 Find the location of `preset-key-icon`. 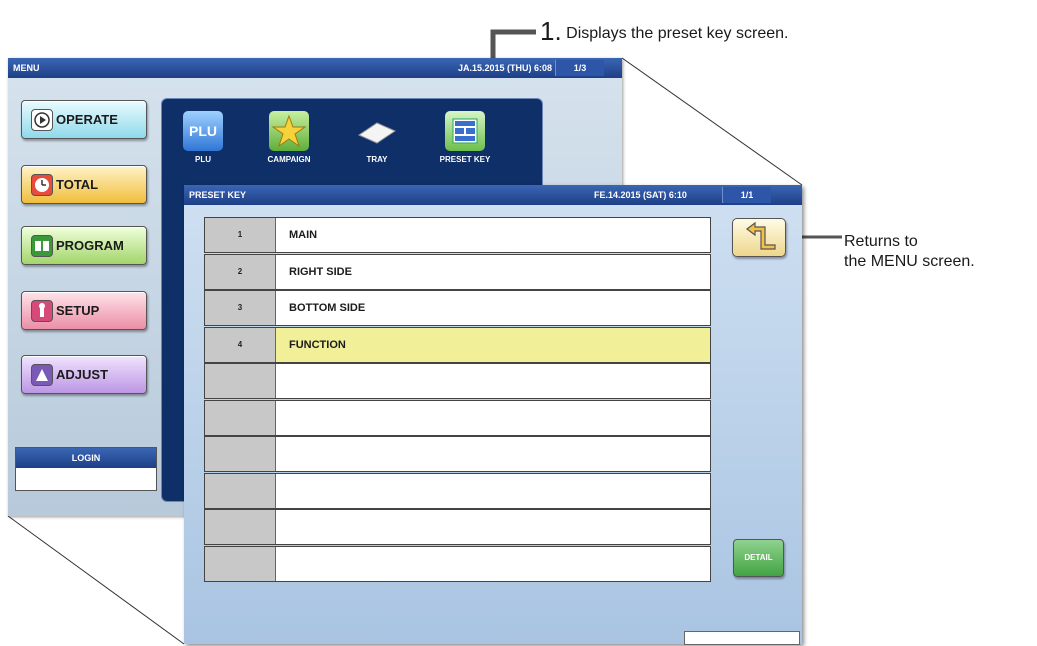

preset-key-icon is located at coordinates (465, 131).